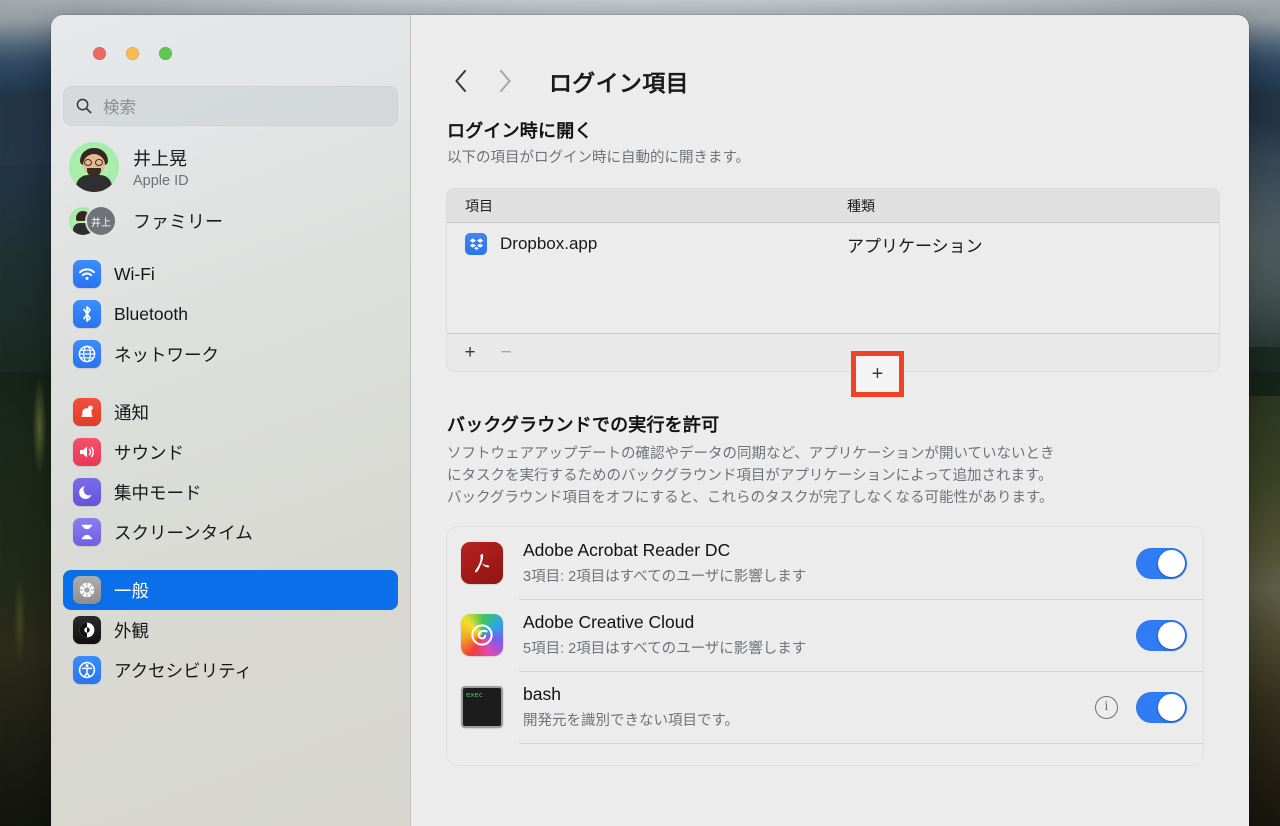 This screenshot has width=1280, height=826. Describe the element at coordinates (99, 53) in the screenshot. I see `close-button` at that location.